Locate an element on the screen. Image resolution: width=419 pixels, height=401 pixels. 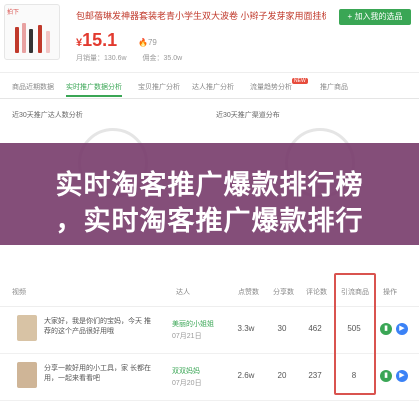
post-date: 07月20日 is located at coordinates (187, 383).